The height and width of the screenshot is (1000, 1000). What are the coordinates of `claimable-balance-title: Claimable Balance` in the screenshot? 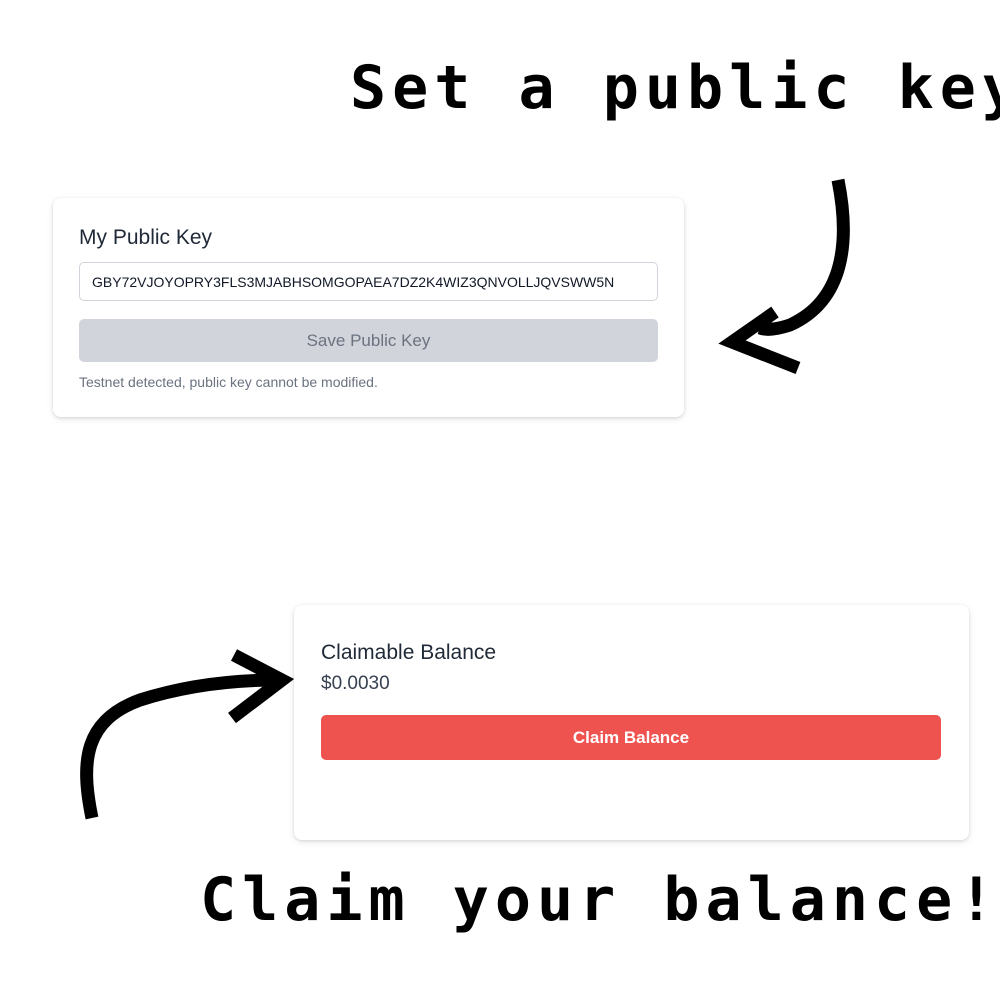 It's located at (409, 652).